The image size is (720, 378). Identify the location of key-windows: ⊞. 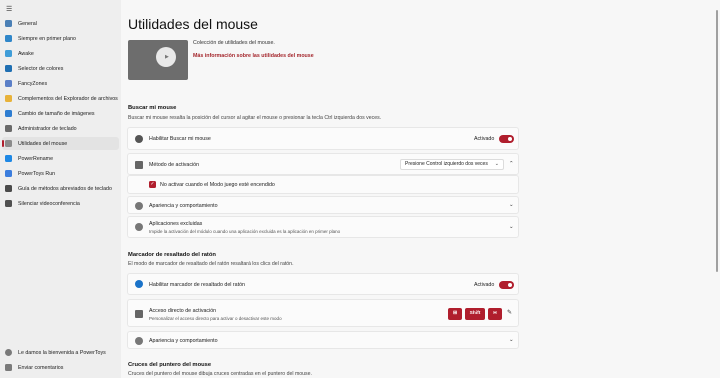
(455, 314).